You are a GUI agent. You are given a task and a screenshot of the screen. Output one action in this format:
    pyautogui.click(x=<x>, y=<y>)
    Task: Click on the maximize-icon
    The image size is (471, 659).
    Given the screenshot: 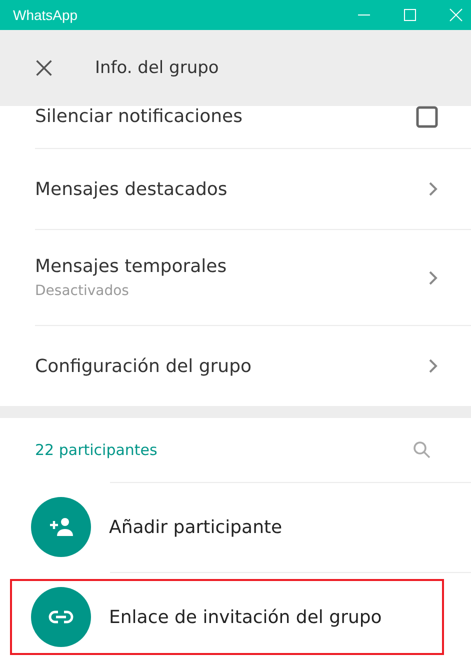 What is the action you would take?
    pyautogui.click(x=410, y=15)
    